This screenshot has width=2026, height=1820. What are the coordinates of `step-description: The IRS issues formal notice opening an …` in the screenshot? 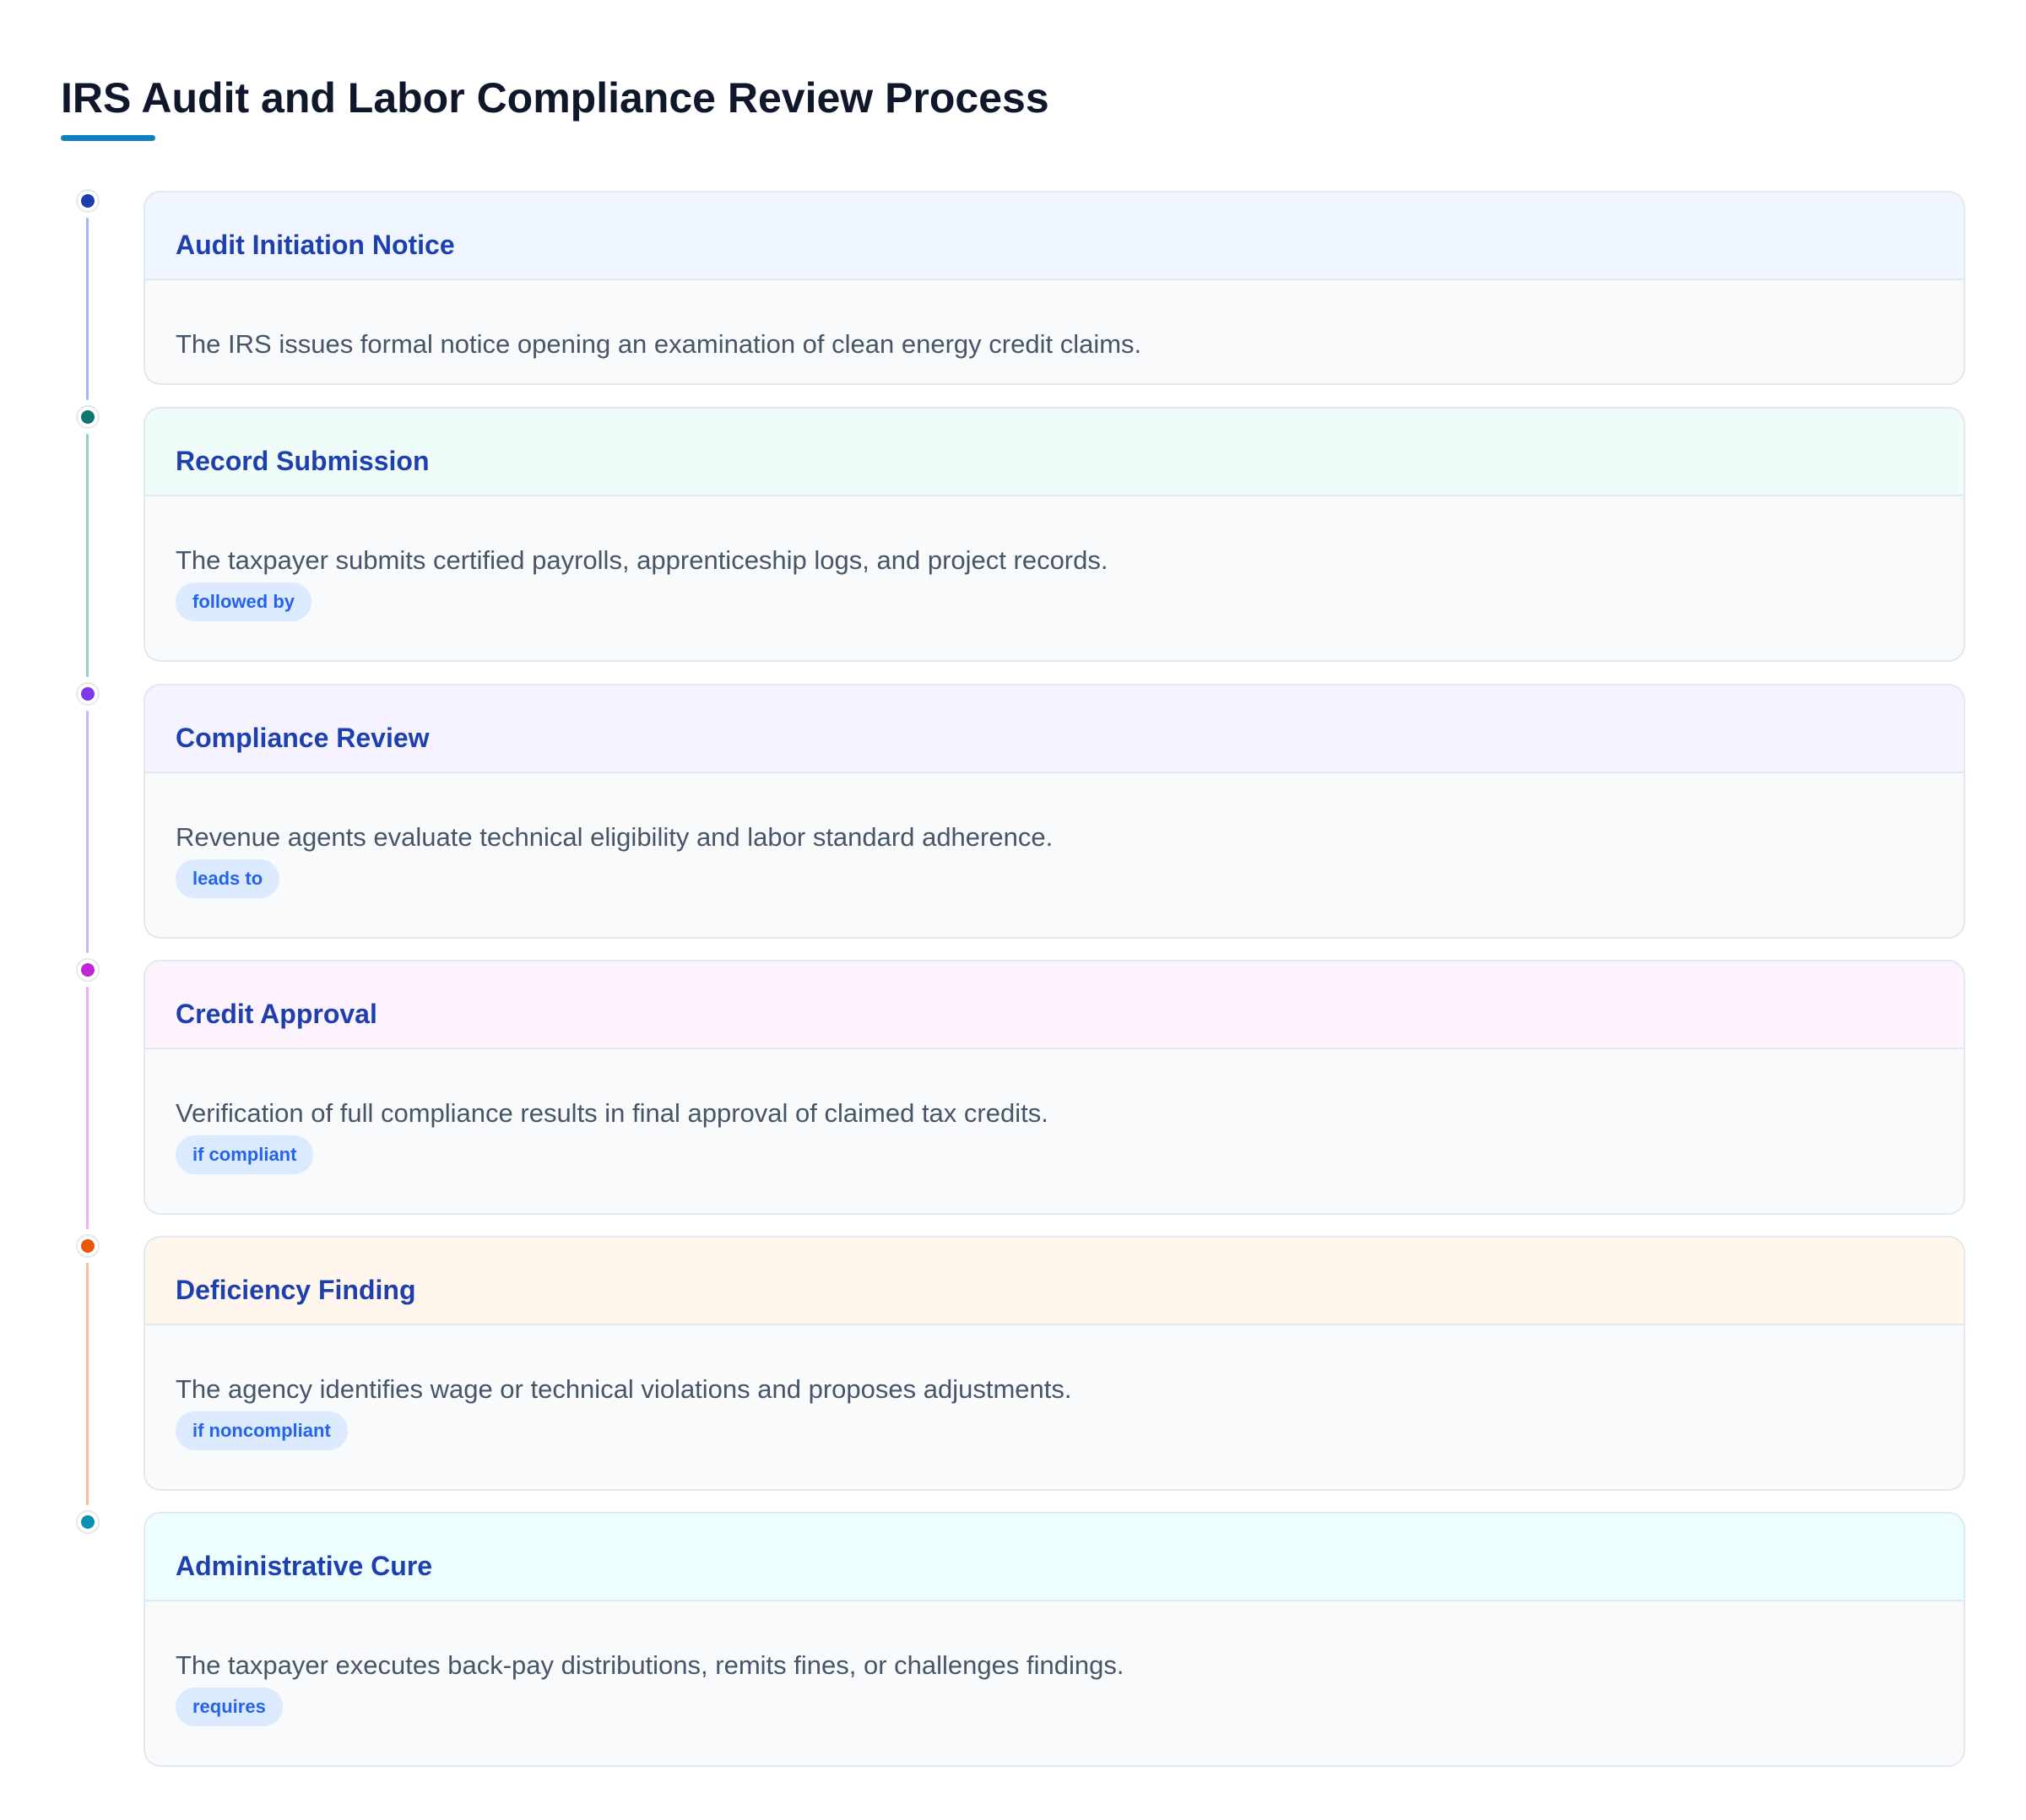 It's located at (659, 344).